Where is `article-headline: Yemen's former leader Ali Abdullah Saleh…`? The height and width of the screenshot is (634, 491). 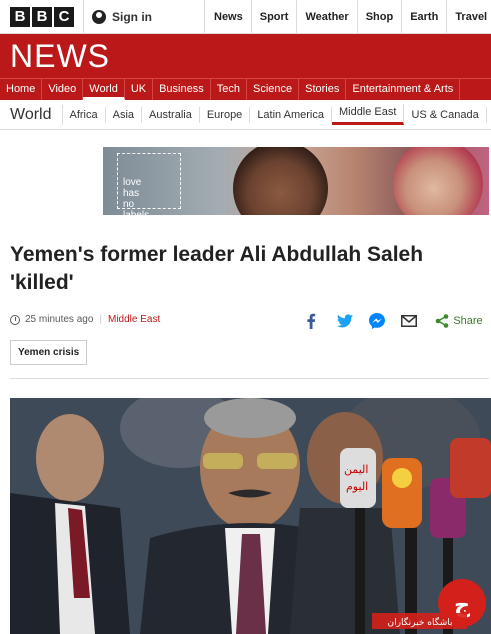
article-headline: Yemen's former leader Ali Abdullah Saleh… is located at coordinates (217, 268).